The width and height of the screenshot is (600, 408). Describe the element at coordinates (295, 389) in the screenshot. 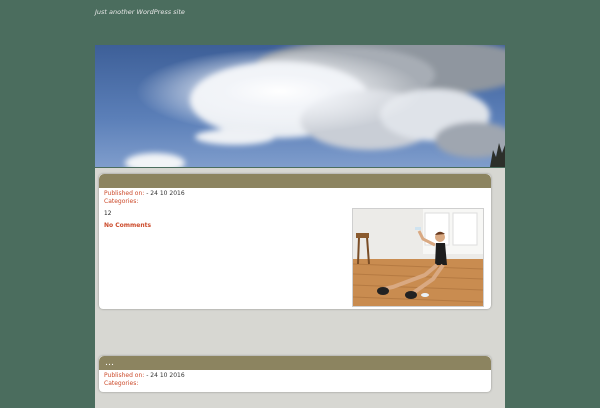

I see `post-body` at that location.